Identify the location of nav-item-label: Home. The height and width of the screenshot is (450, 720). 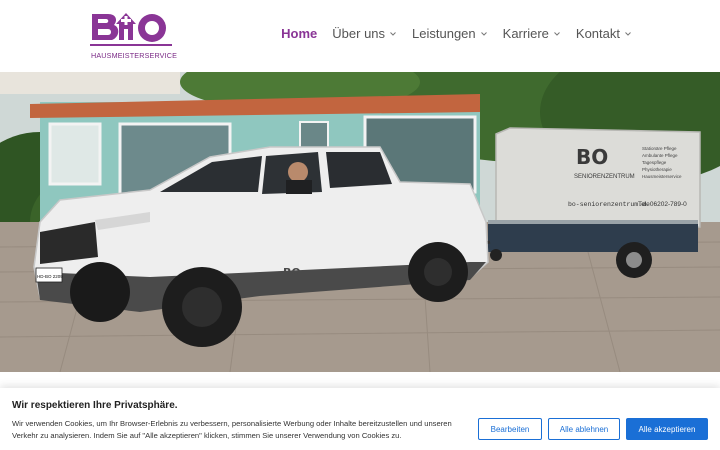
(299, 33).